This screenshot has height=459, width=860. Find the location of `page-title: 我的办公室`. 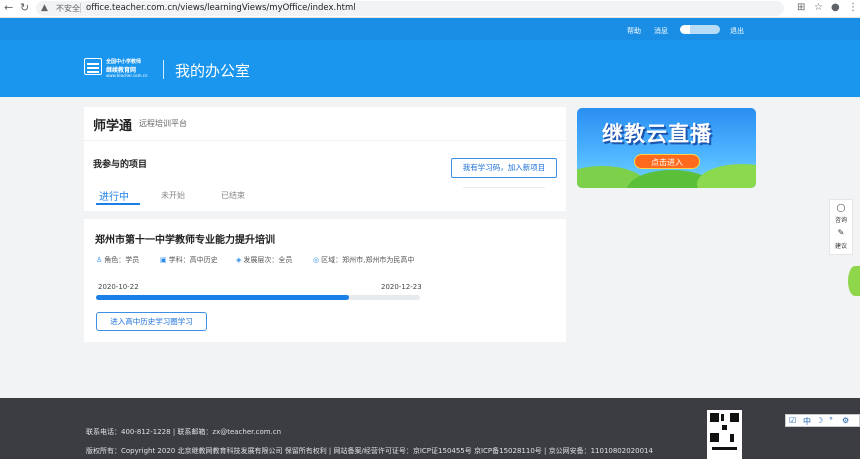

page-title: 我的办公室 is located at coordinates (213, 71).